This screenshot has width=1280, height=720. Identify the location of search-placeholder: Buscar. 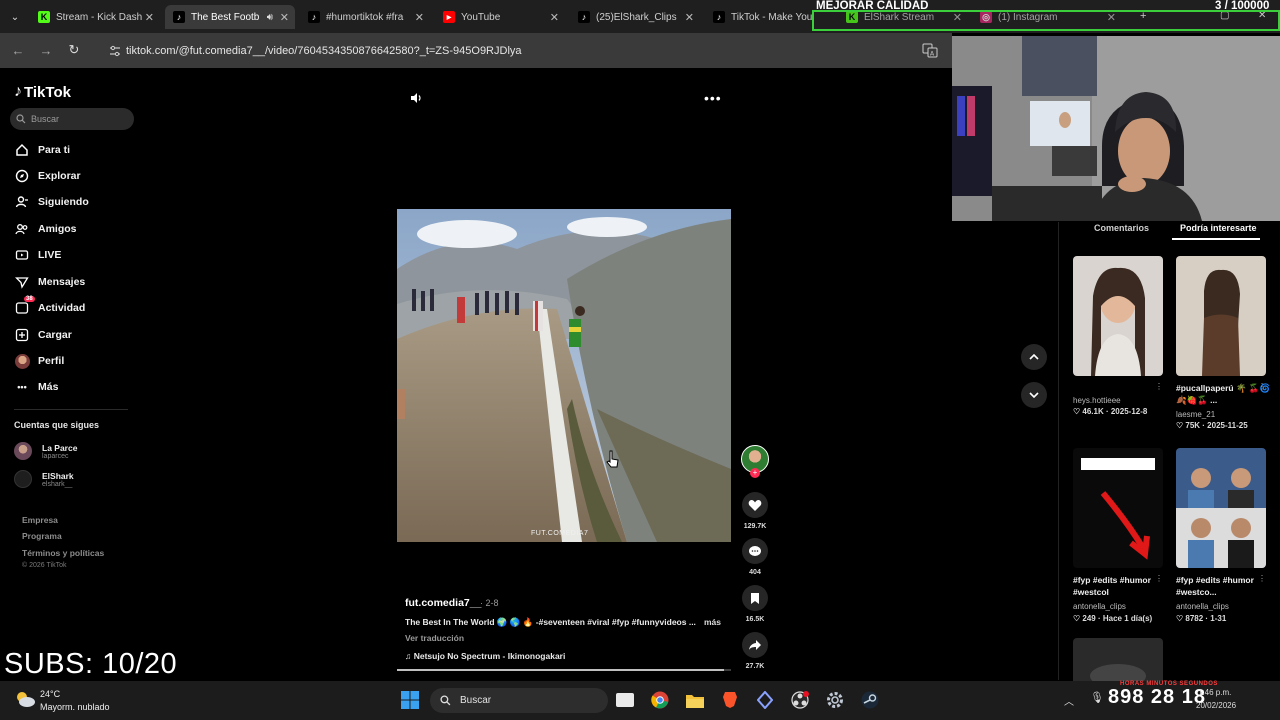
(45, 119).